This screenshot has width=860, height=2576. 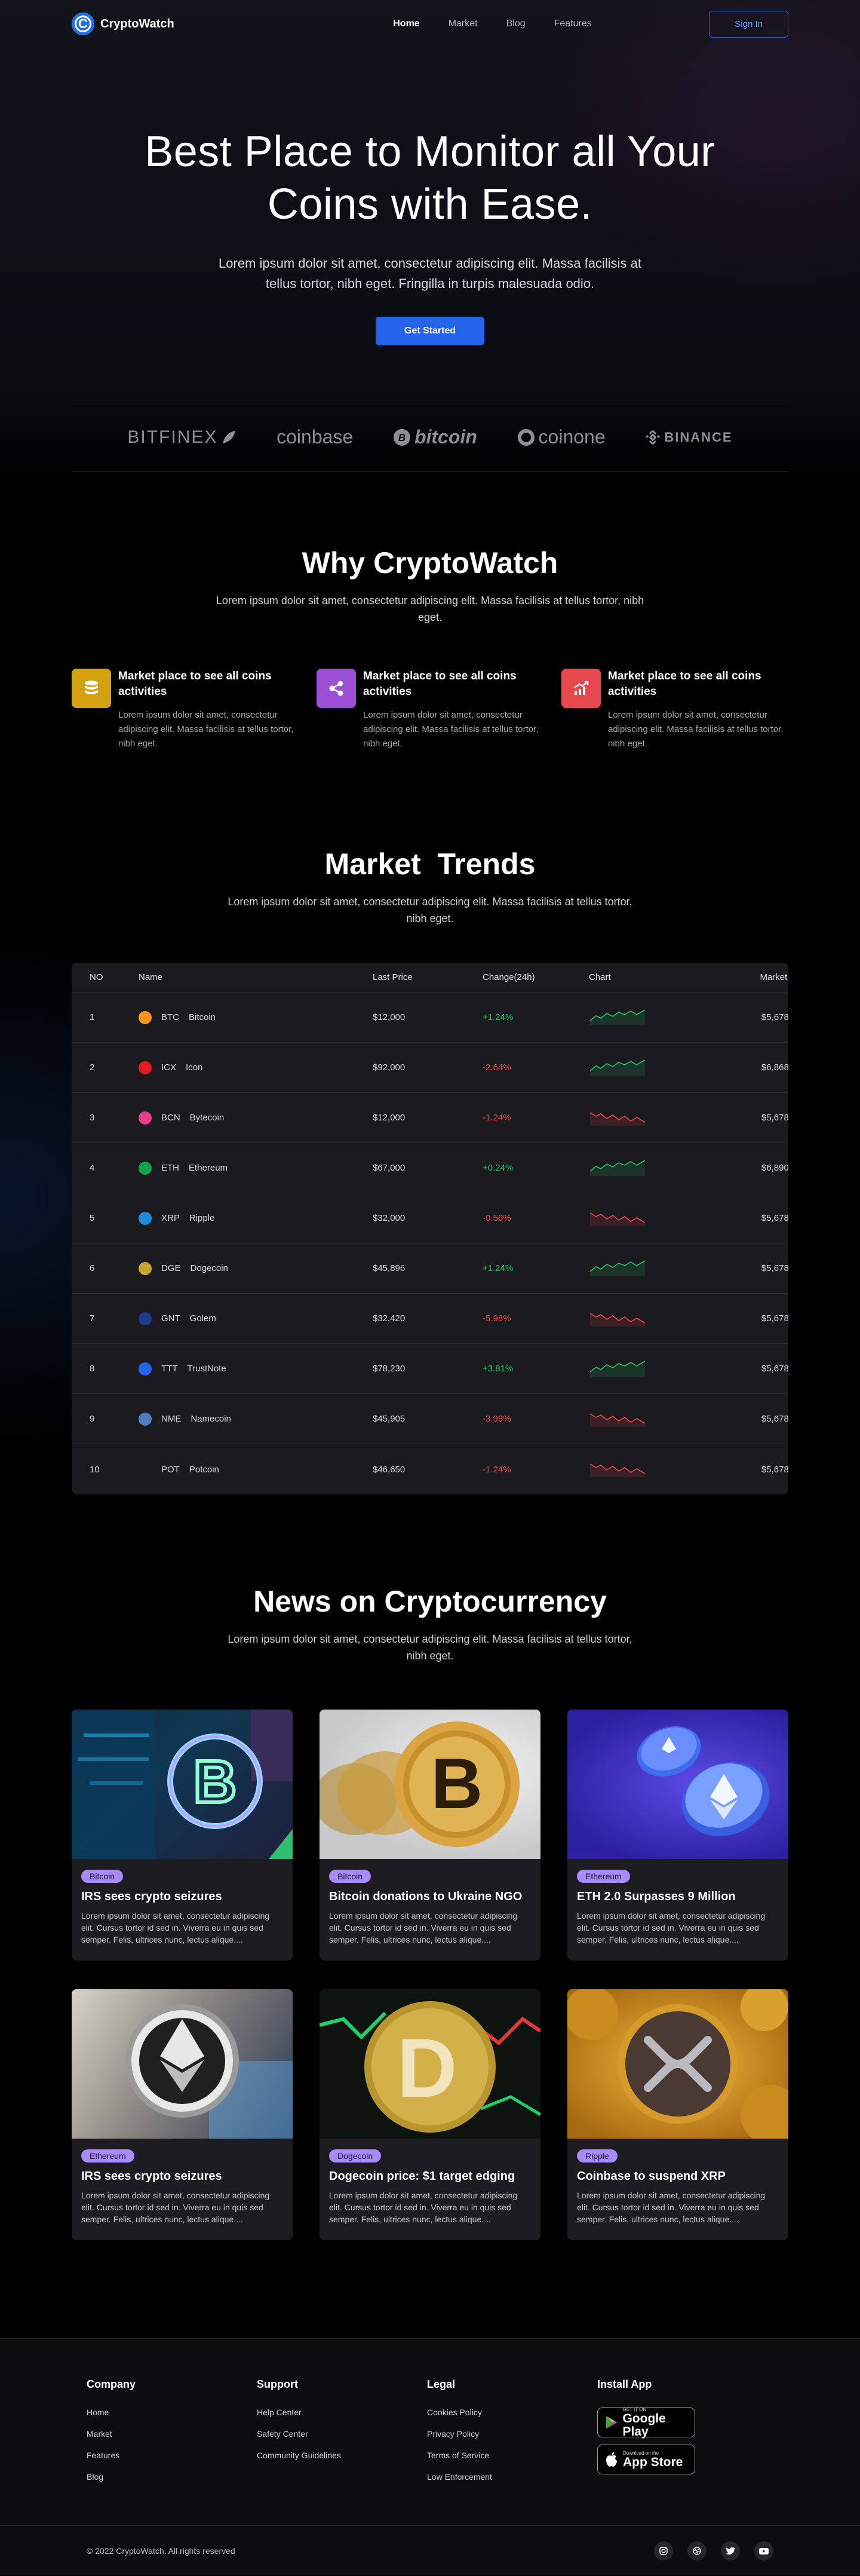 I want to click on footer-link-terms-of-service: Terms of Service, so click(x=512, y=2456).